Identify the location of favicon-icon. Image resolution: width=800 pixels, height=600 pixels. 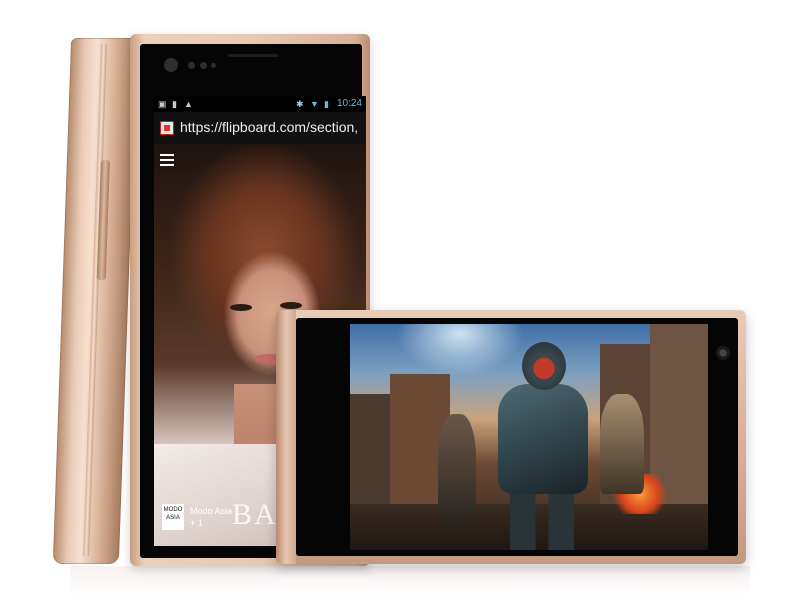
(167, 128).